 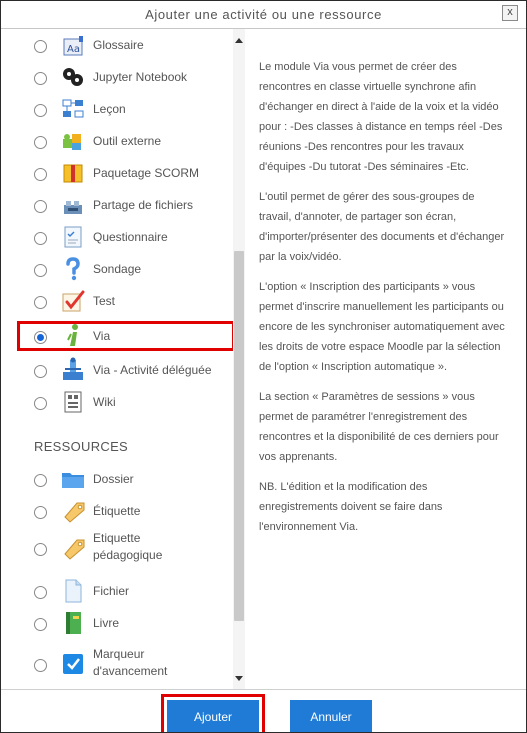 What do you see at coordinates (152, 370) in the screenshot?
I see `activity-label: Via - Activité déléguée` at bounding box center [152, 370].